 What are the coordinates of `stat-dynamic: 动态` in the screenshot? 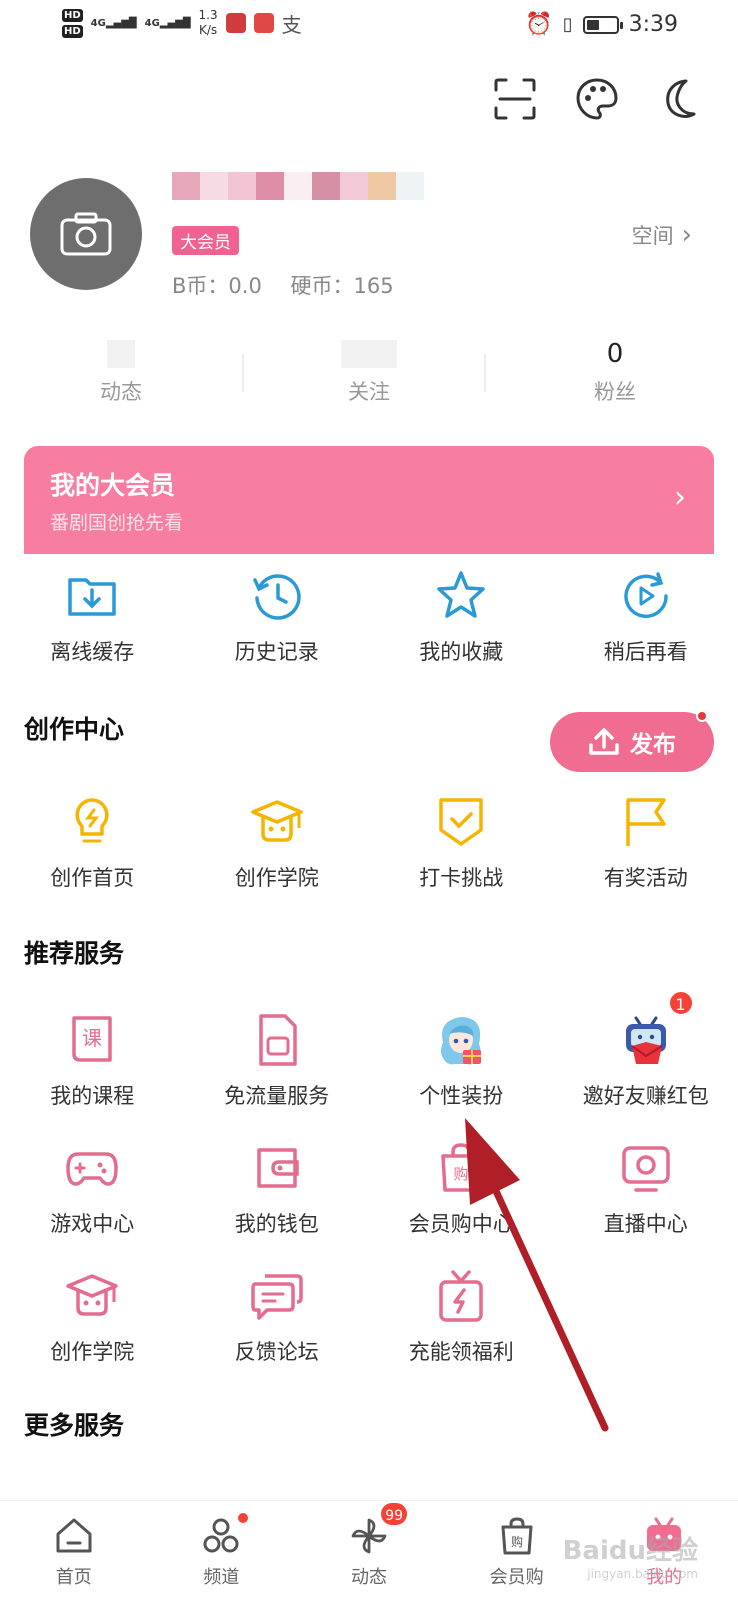 It's located at (121, 371).